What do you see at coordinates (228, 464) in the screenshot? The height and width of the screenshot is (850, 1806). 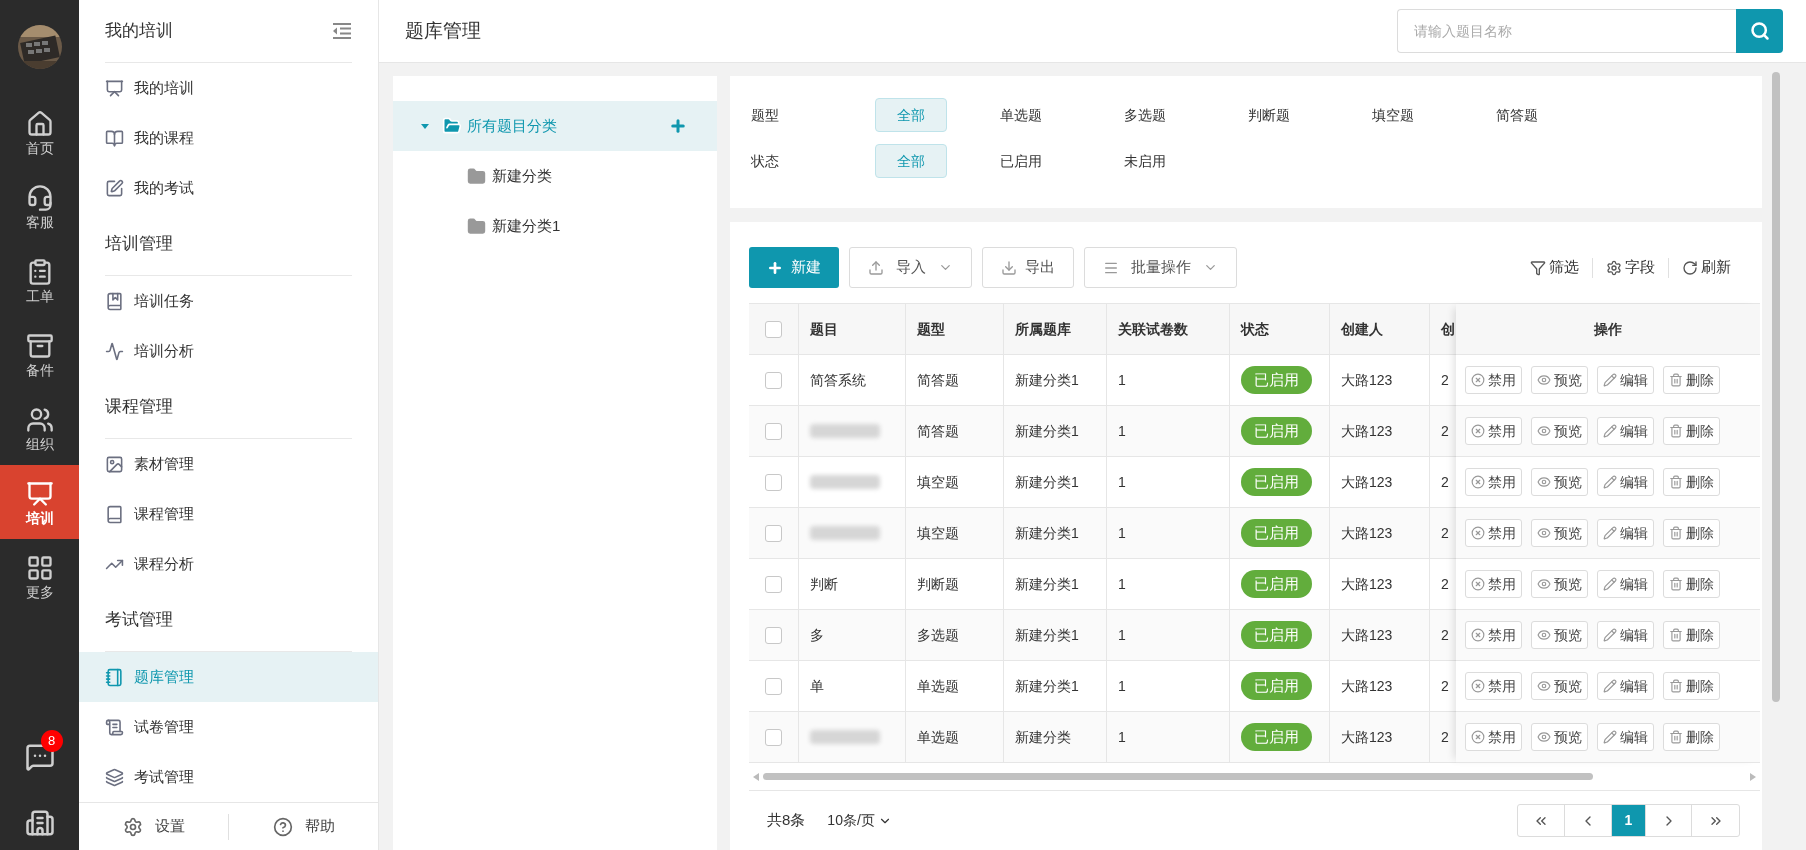 I see `sidebar-item: 素材管理` at bounding box center [228, 464].